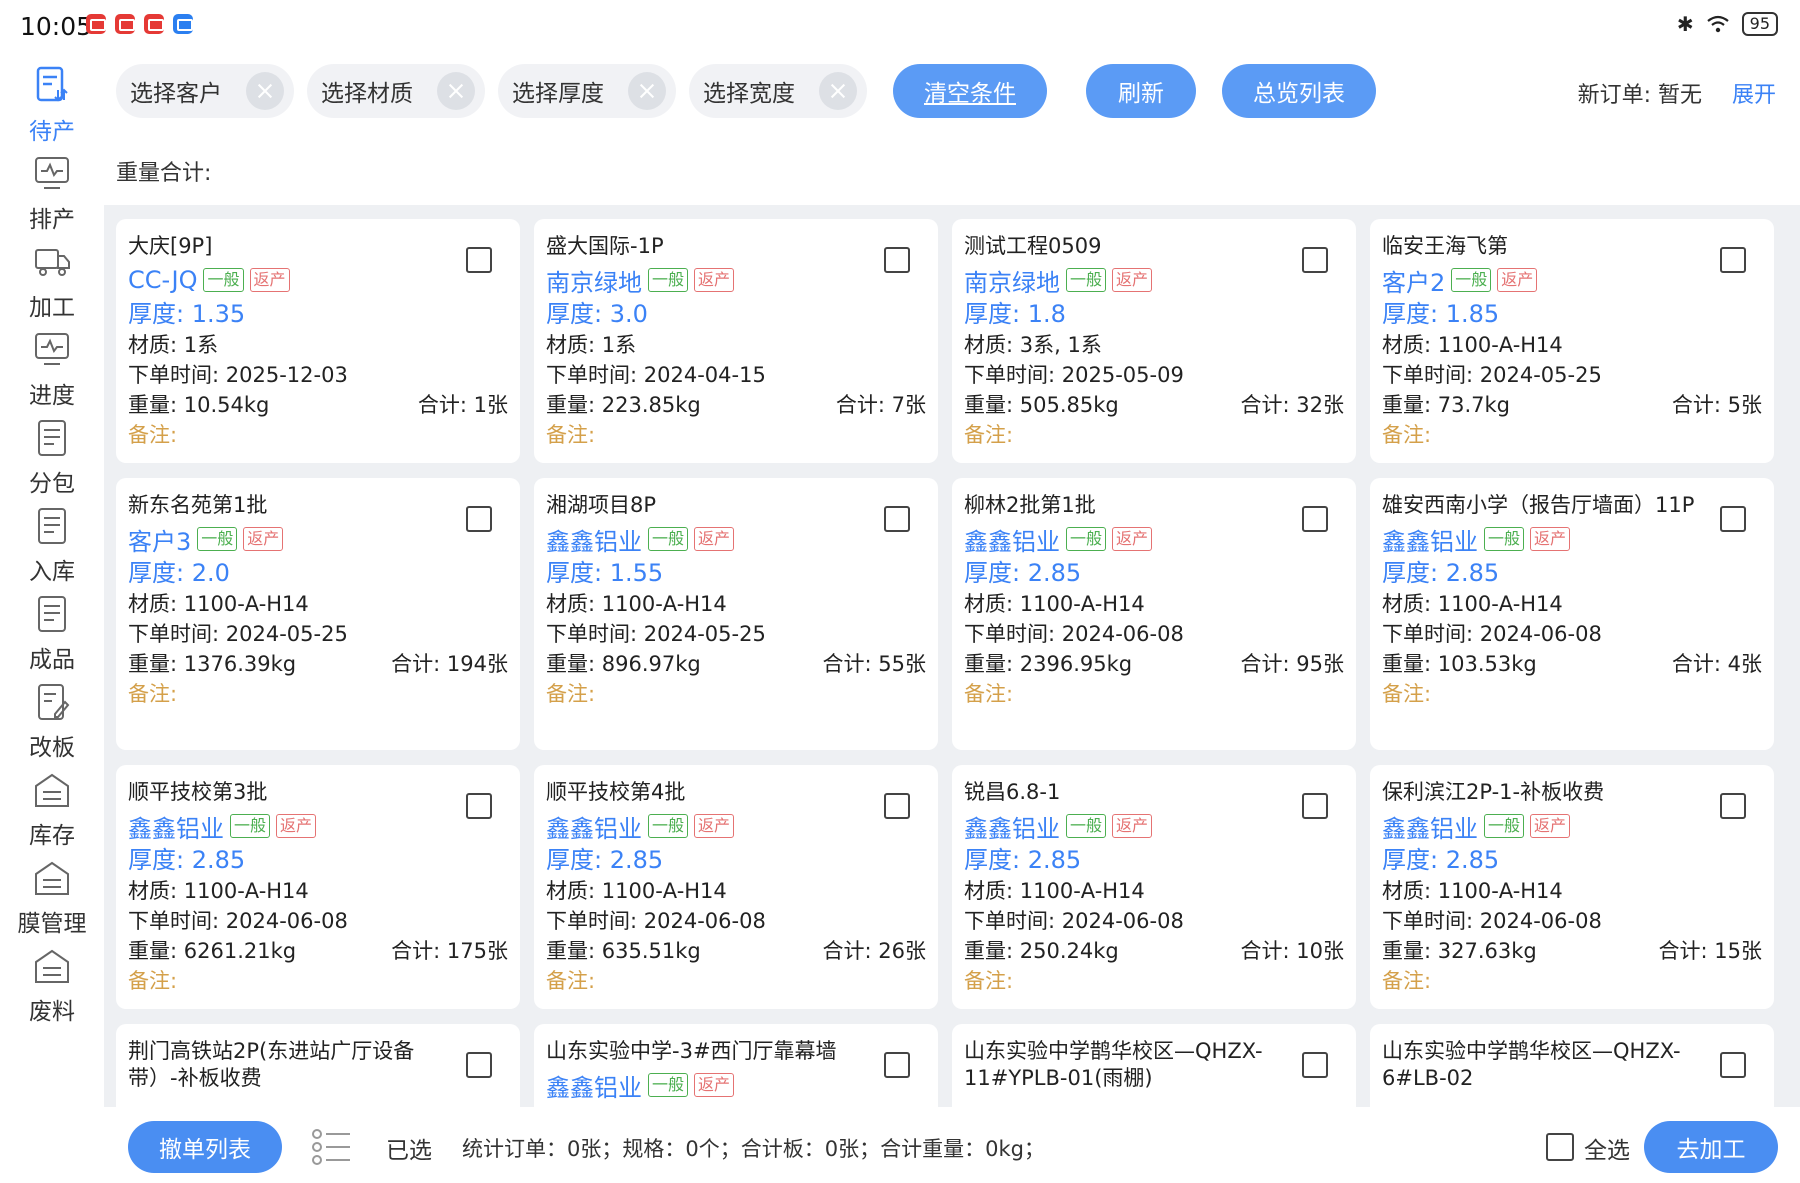 This screenshot has height=1183, width=1800. Describe the element at coordinates (56, 26) in the screenshot. I see `status-time: 10:05` at that location.